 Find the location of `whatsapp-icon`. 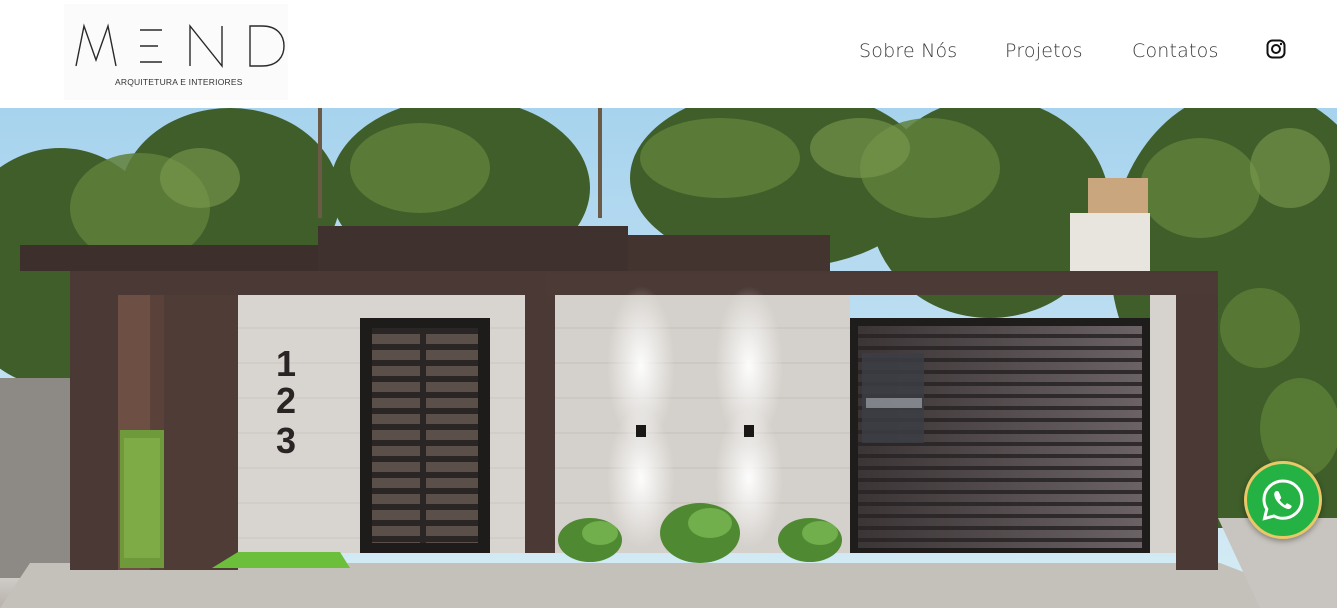

whatsapp-icon is located at coordinates (1283, 500).